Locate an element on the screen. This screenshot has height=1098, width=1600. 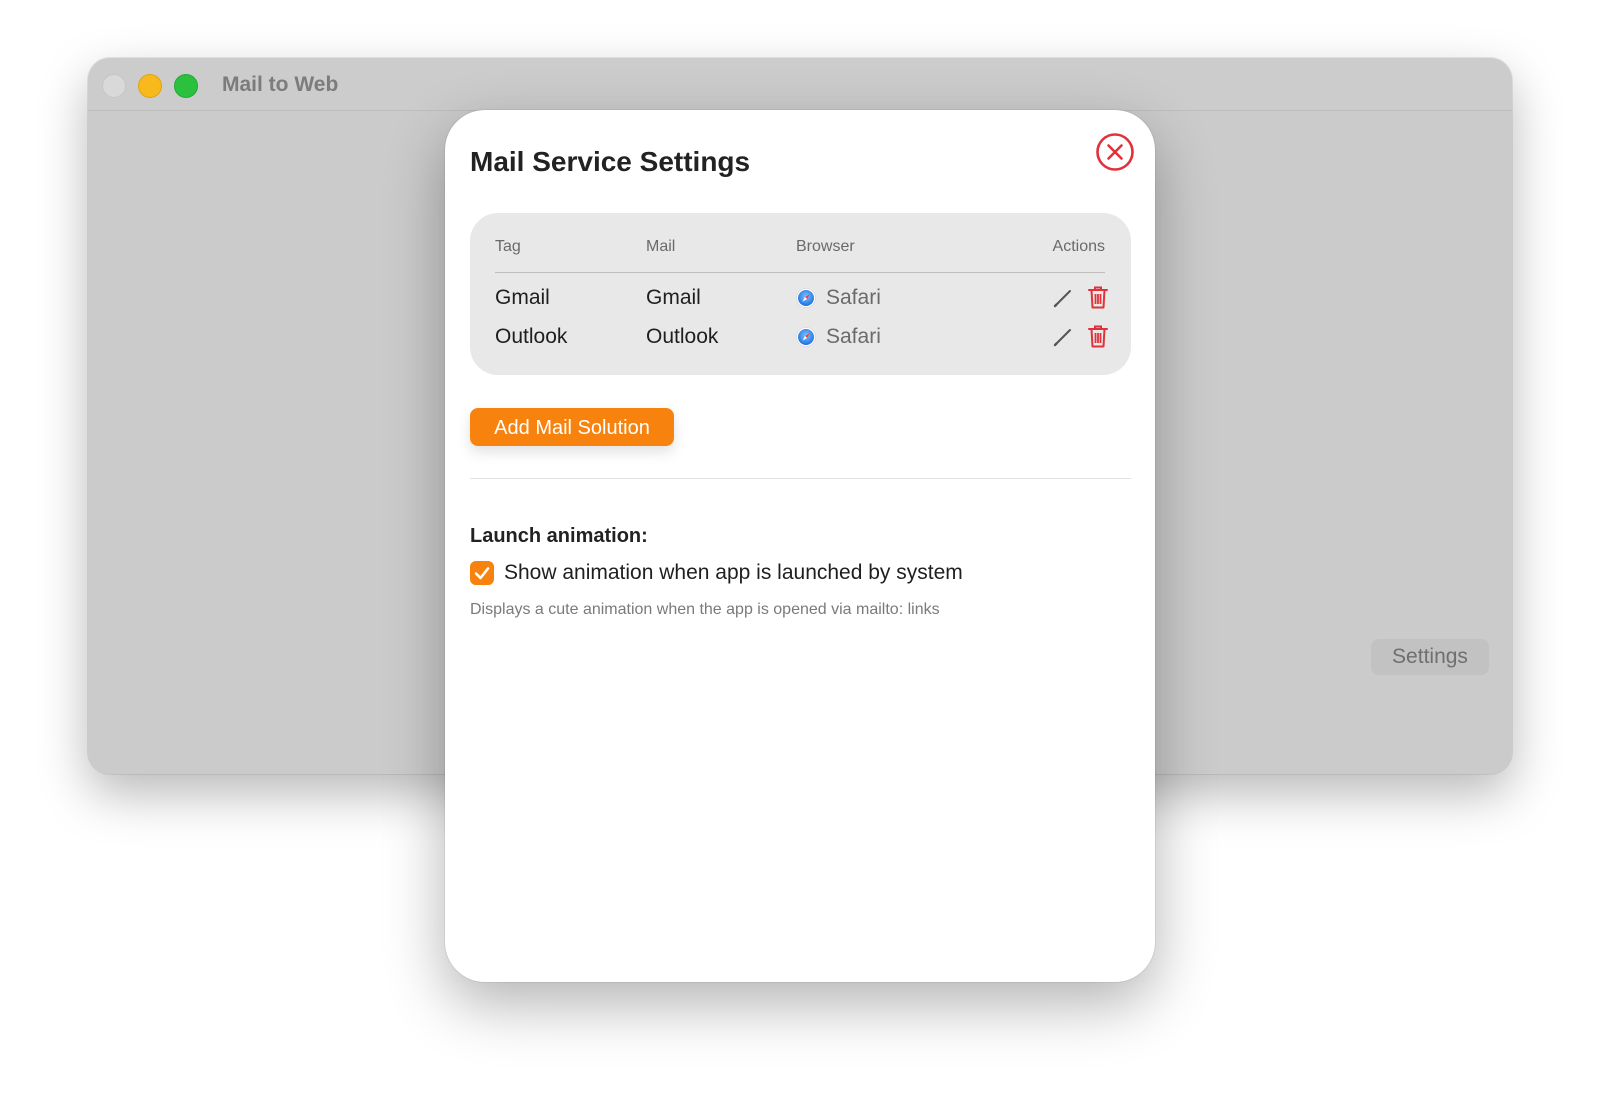
column-header-actions: Actions is located at coordinates (1078, 246).